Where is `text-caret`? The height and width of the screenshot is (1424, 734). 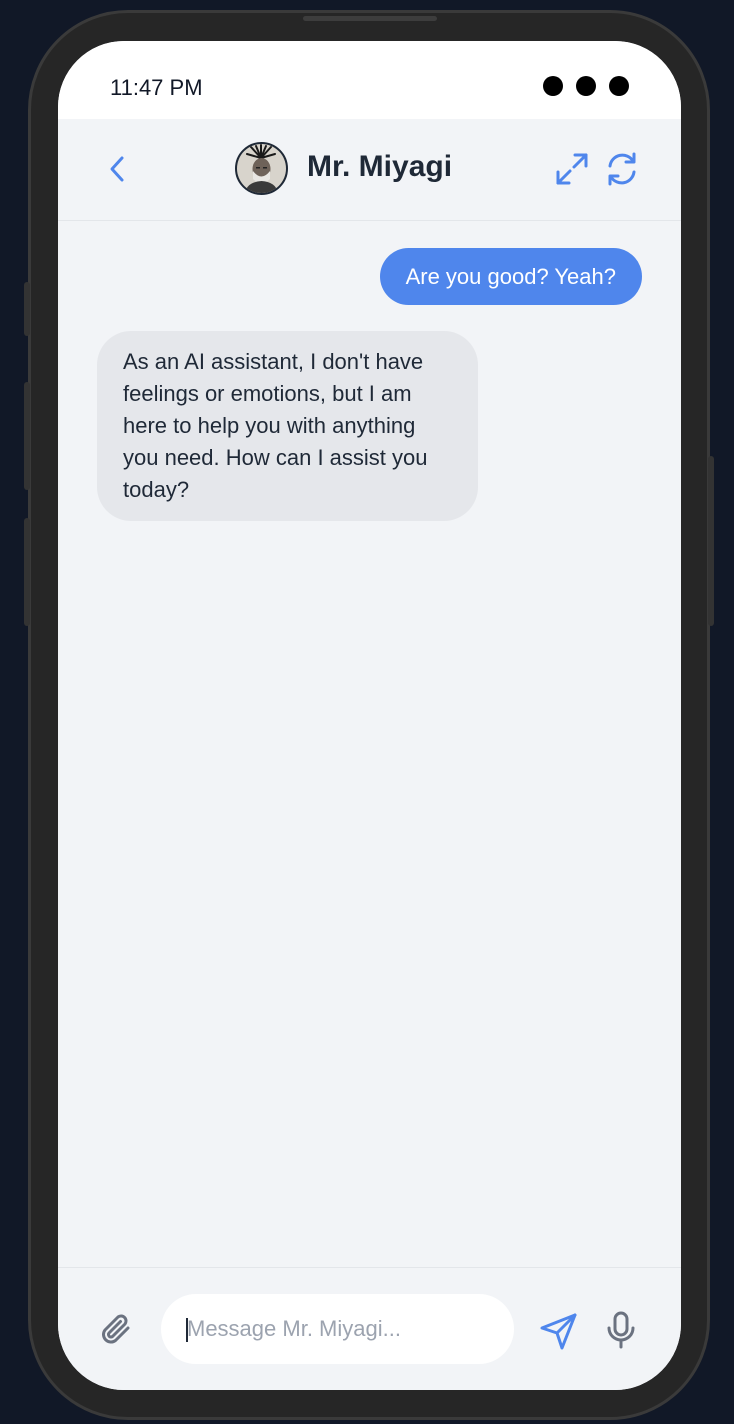
text-caret is located at coordinates (187, 1330).